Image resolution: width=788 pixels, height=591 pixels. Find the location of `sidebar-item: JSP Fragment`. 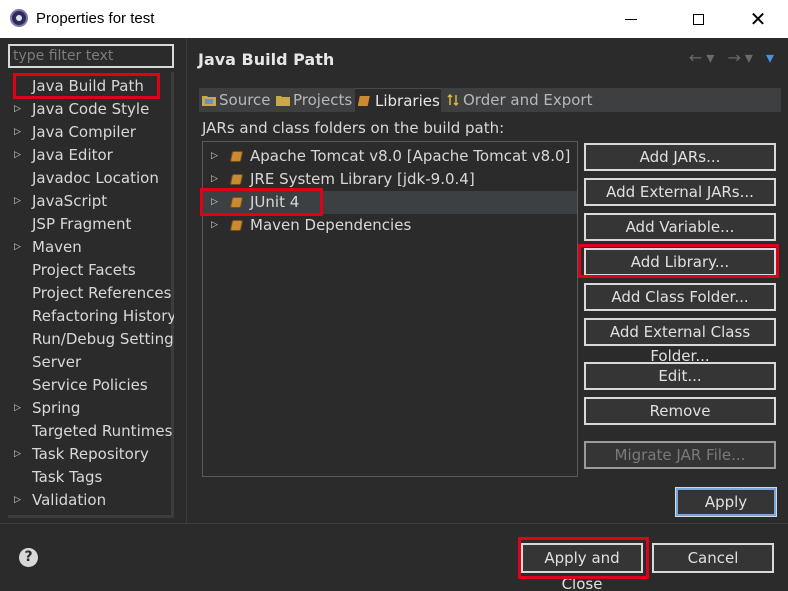

sidebar-item: JSP Fragment is located at coordinates (91, 224).